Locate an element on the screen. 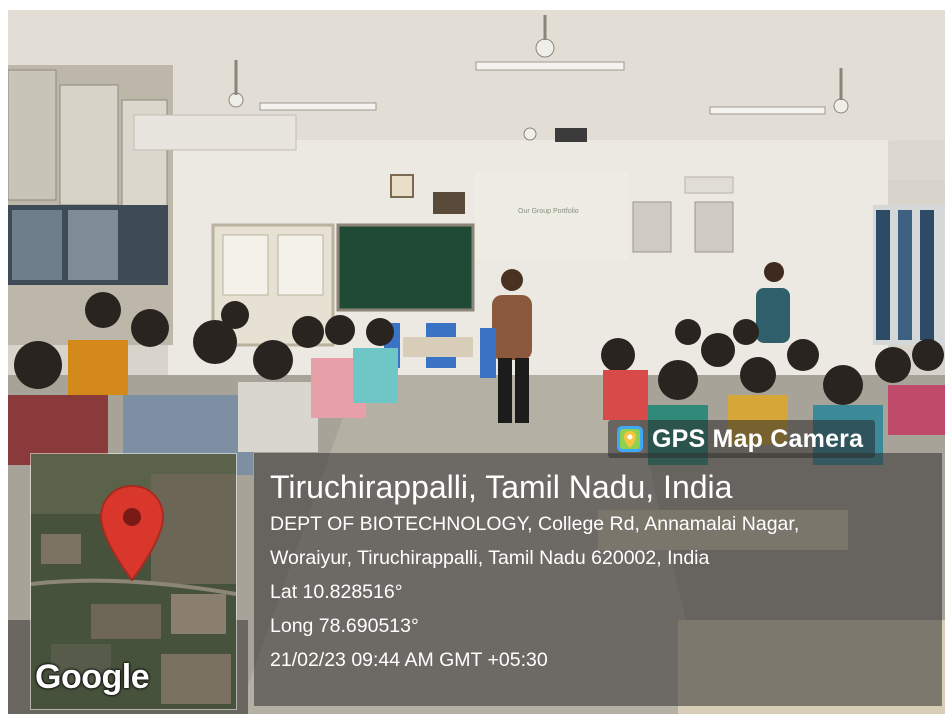 The image size is (945, 718). google-attribution: Google is located at coordinates (92, 677).